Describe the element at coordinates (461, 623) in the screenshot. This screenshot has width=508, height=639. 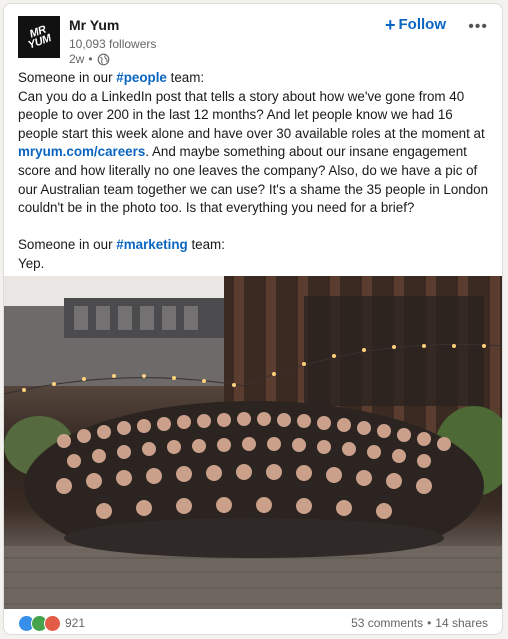
I see `shares-count: 14 shares` at that location.